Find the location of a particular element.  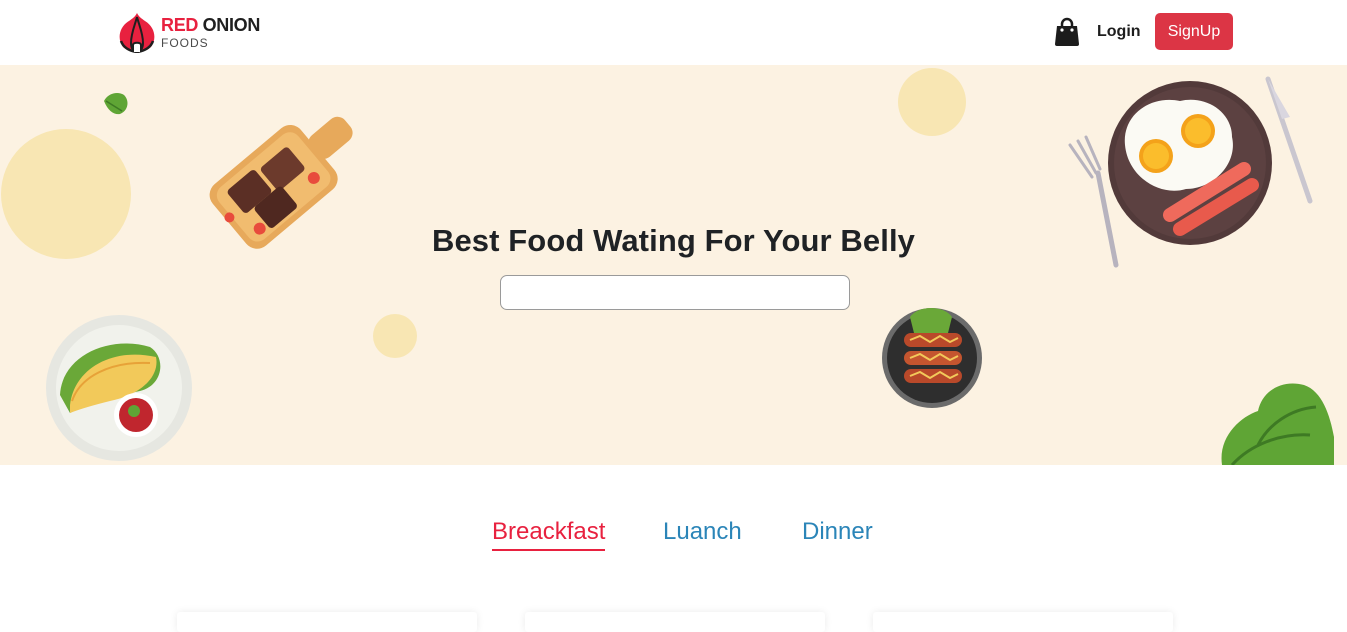

meal-tabs: Breackfast Luanch Dinner is located at coordinates (673, 535).